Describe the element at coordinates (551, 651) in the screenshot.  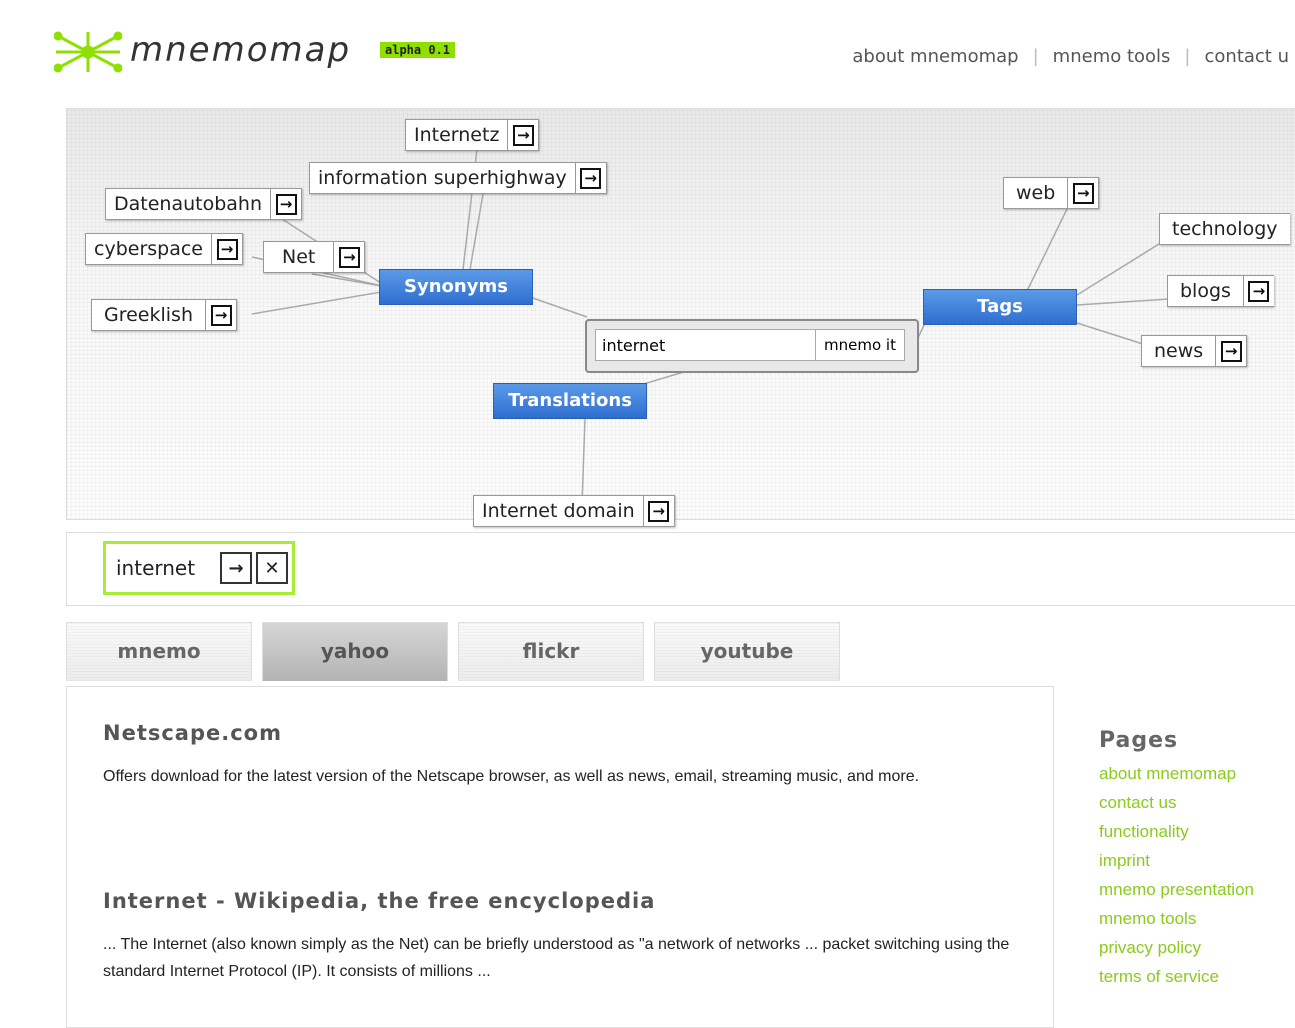
I see `tab-flickr: flickr` at that location.